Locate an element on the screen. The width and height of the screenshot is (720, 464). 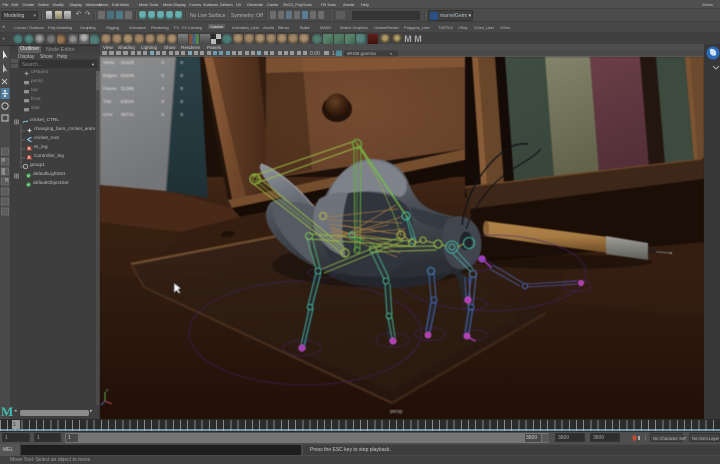
svg-text: 63105 is located at coordinates (128, 76).